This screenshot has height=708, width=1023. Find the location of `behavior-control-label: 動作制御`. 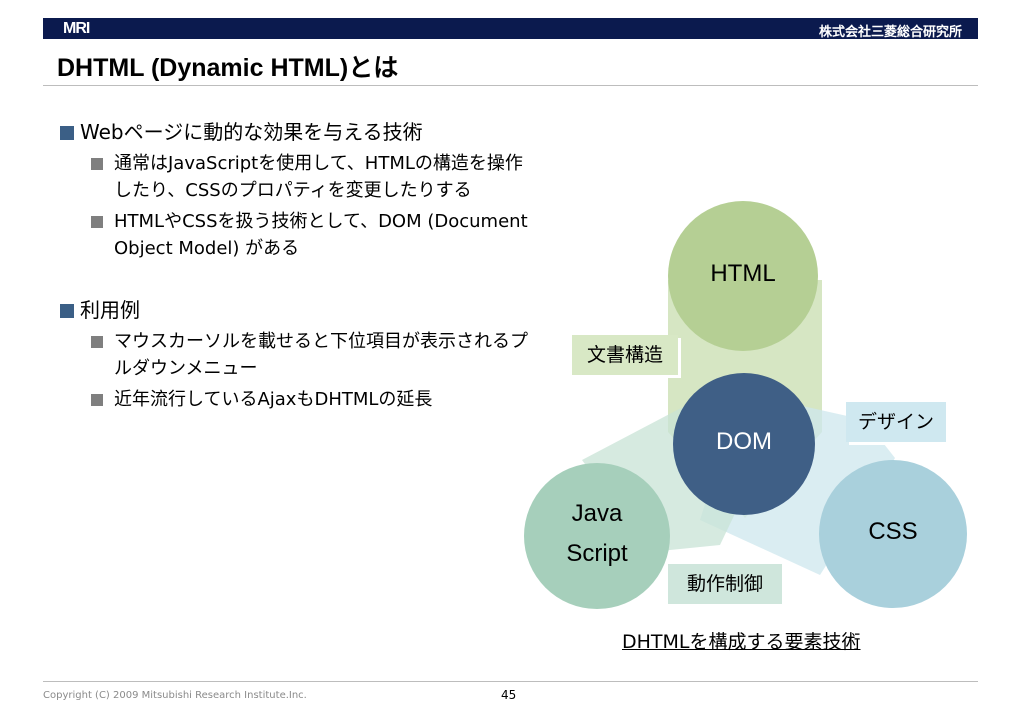

behavior-control-label: 動作制御 is located at coordinates (725, 584).